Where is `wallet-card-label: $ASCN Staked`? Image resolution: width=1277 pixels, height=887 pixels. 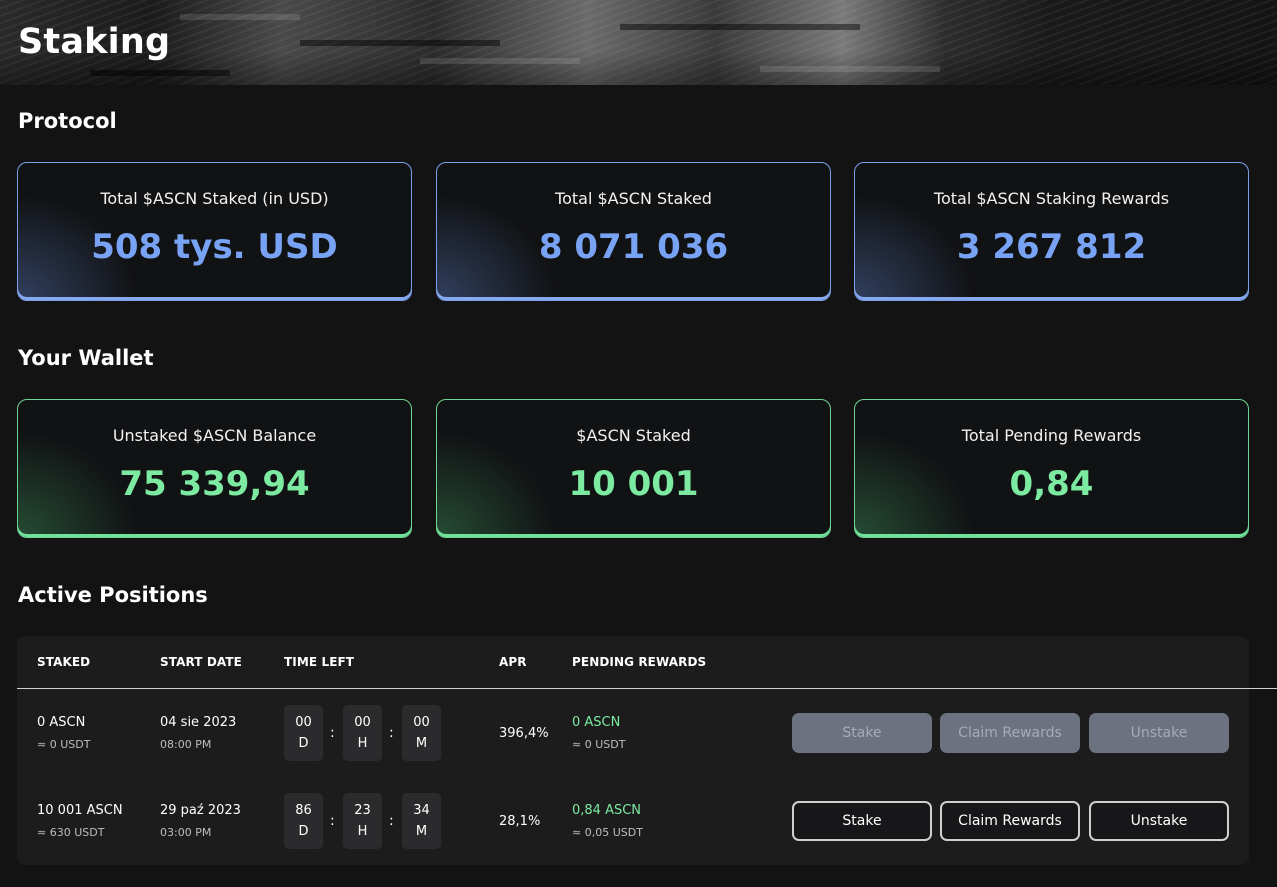 wallet-card-label: $ASCN Staked is located at coordinates (633, 435).